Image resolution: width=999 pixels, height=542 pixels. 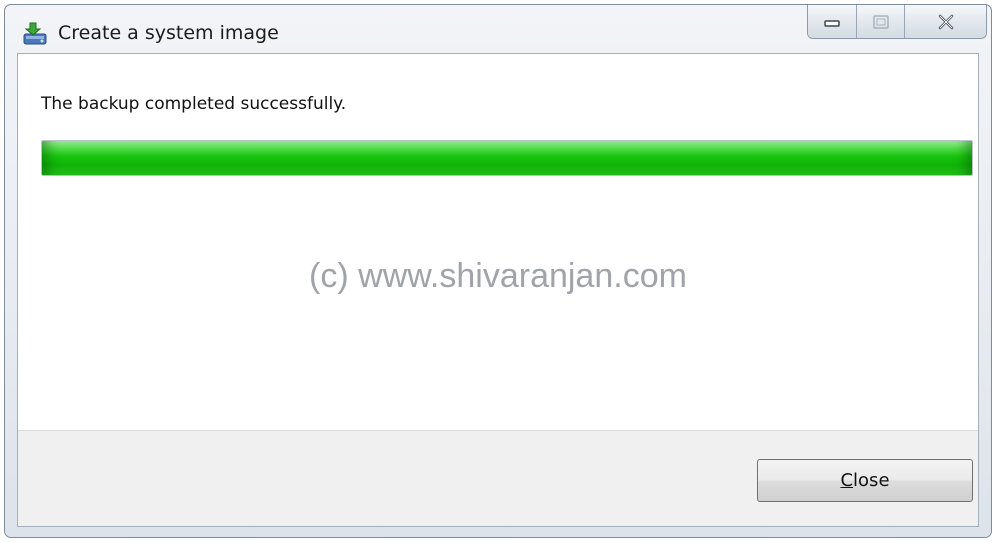 I want to click on maximize-icon, so click(x=880, y=21).